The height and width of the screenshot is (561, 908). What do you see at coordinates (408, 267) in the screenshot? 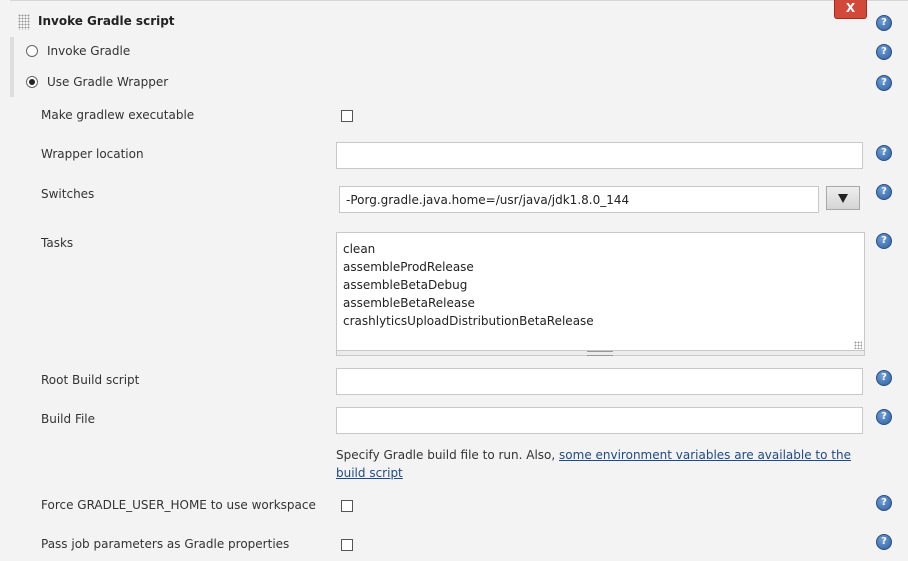
I see `task-line: assembleProdRelease` at bounding box center [408, 267].